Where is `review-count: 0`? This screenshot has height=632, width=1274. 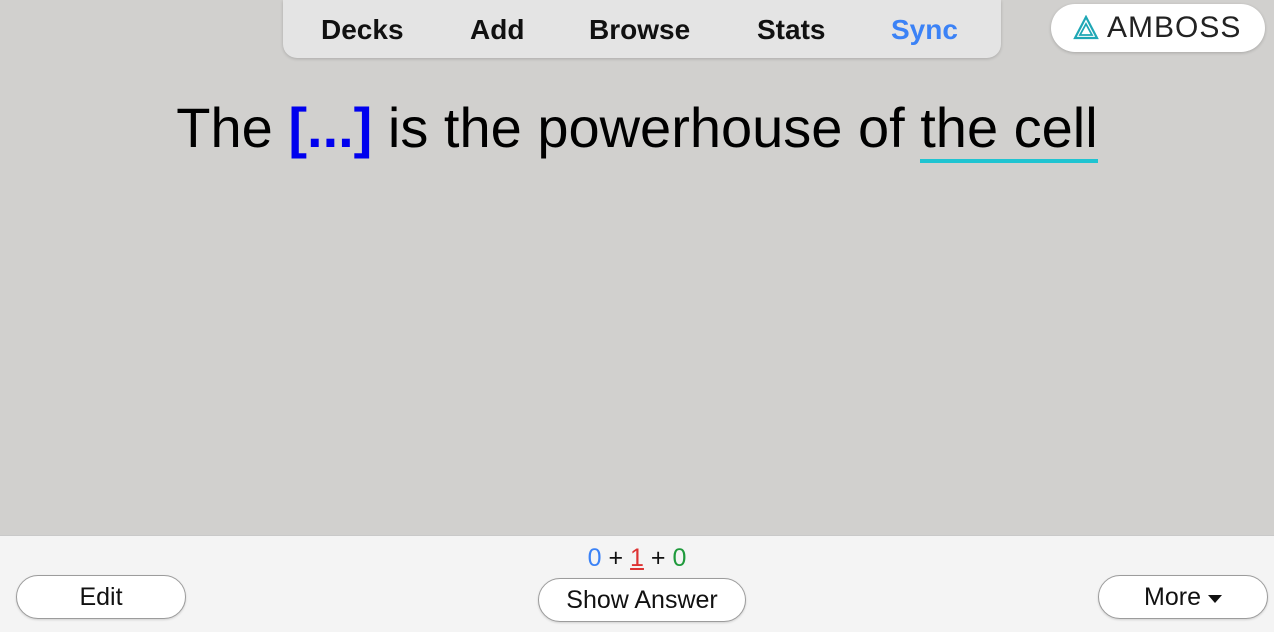 review-count: 0 is located at coordinates (679, 558).